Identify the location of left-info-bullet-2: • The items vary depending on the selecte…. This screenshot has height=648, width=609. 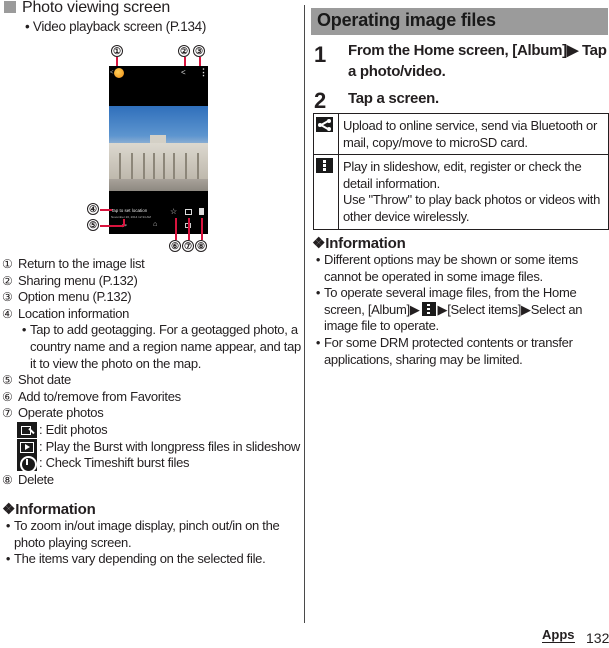
(135, 559).